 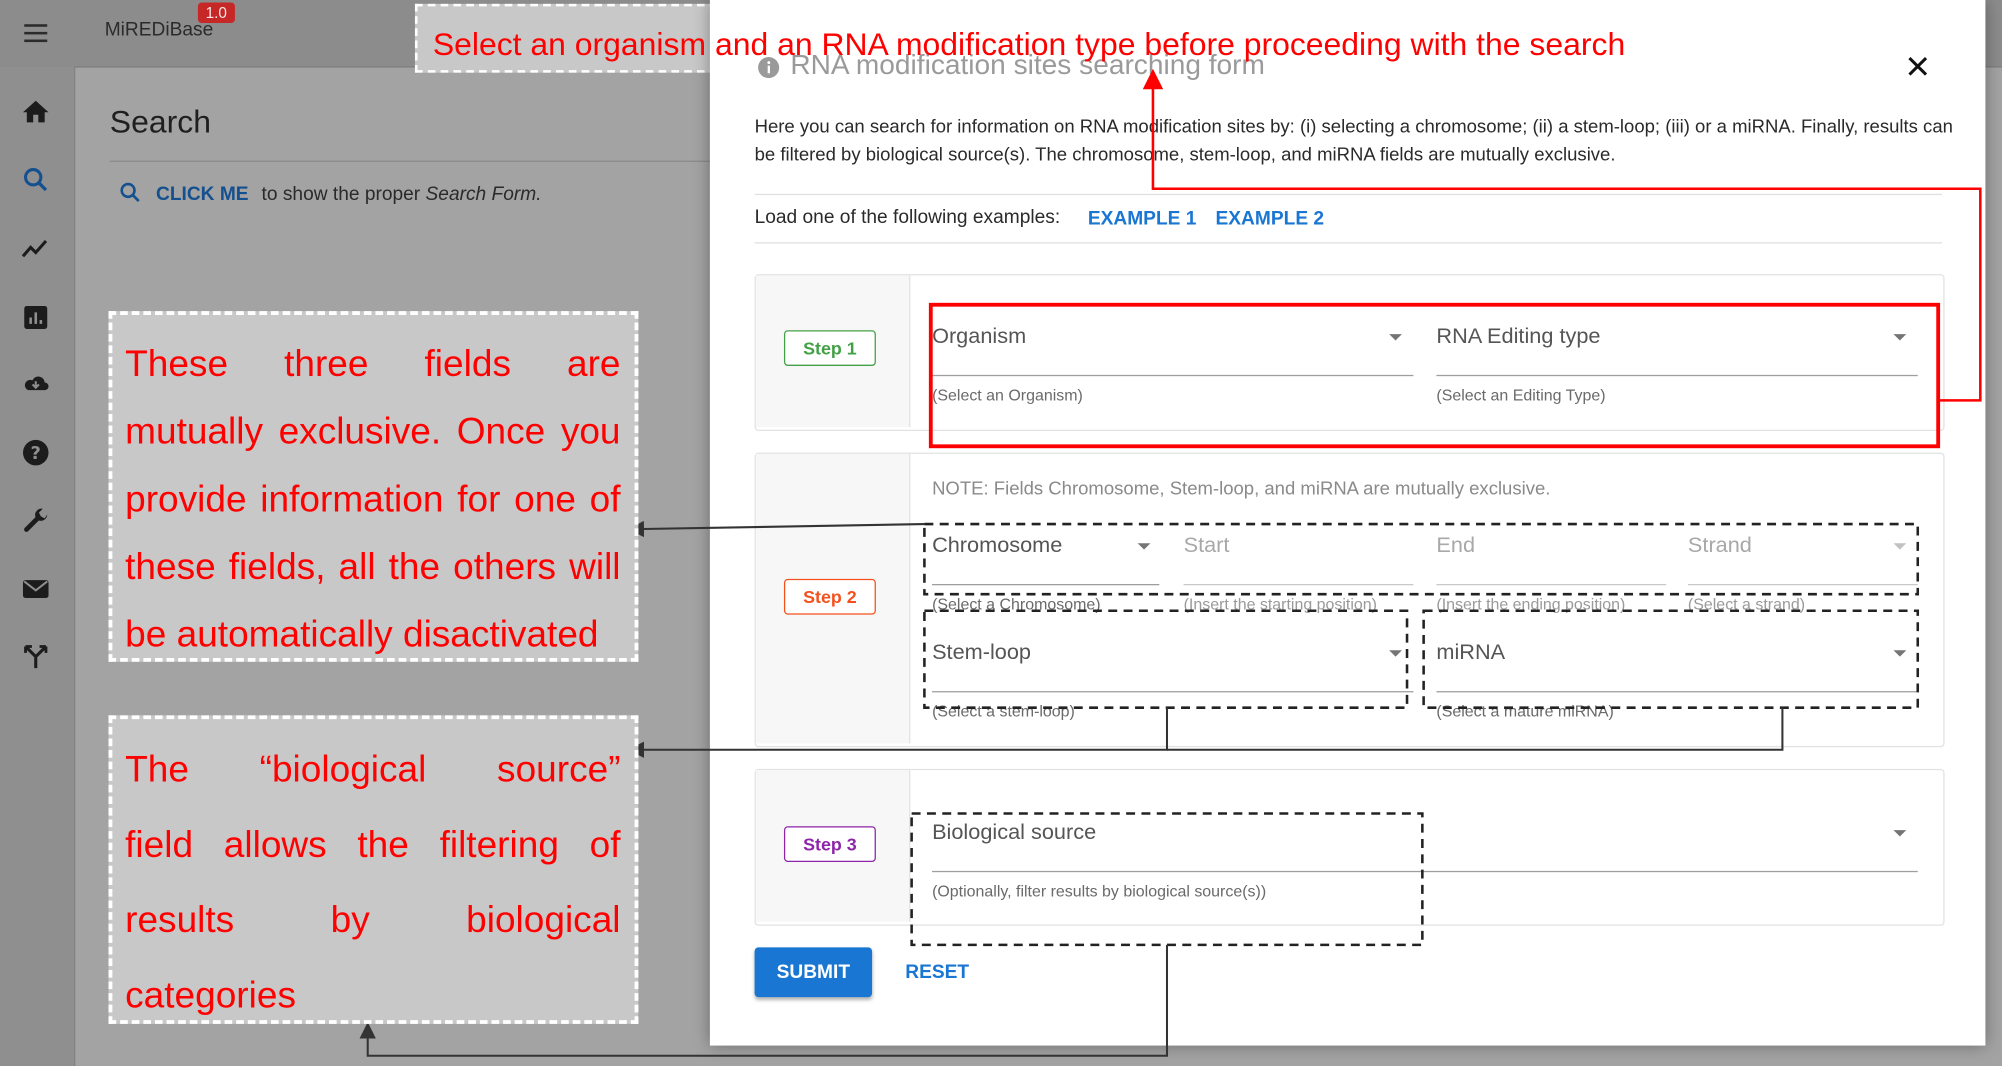 What do you see at coordinates (35, 112) in the screenshot?
I see `home-icon` at bounding box center [35, 112].